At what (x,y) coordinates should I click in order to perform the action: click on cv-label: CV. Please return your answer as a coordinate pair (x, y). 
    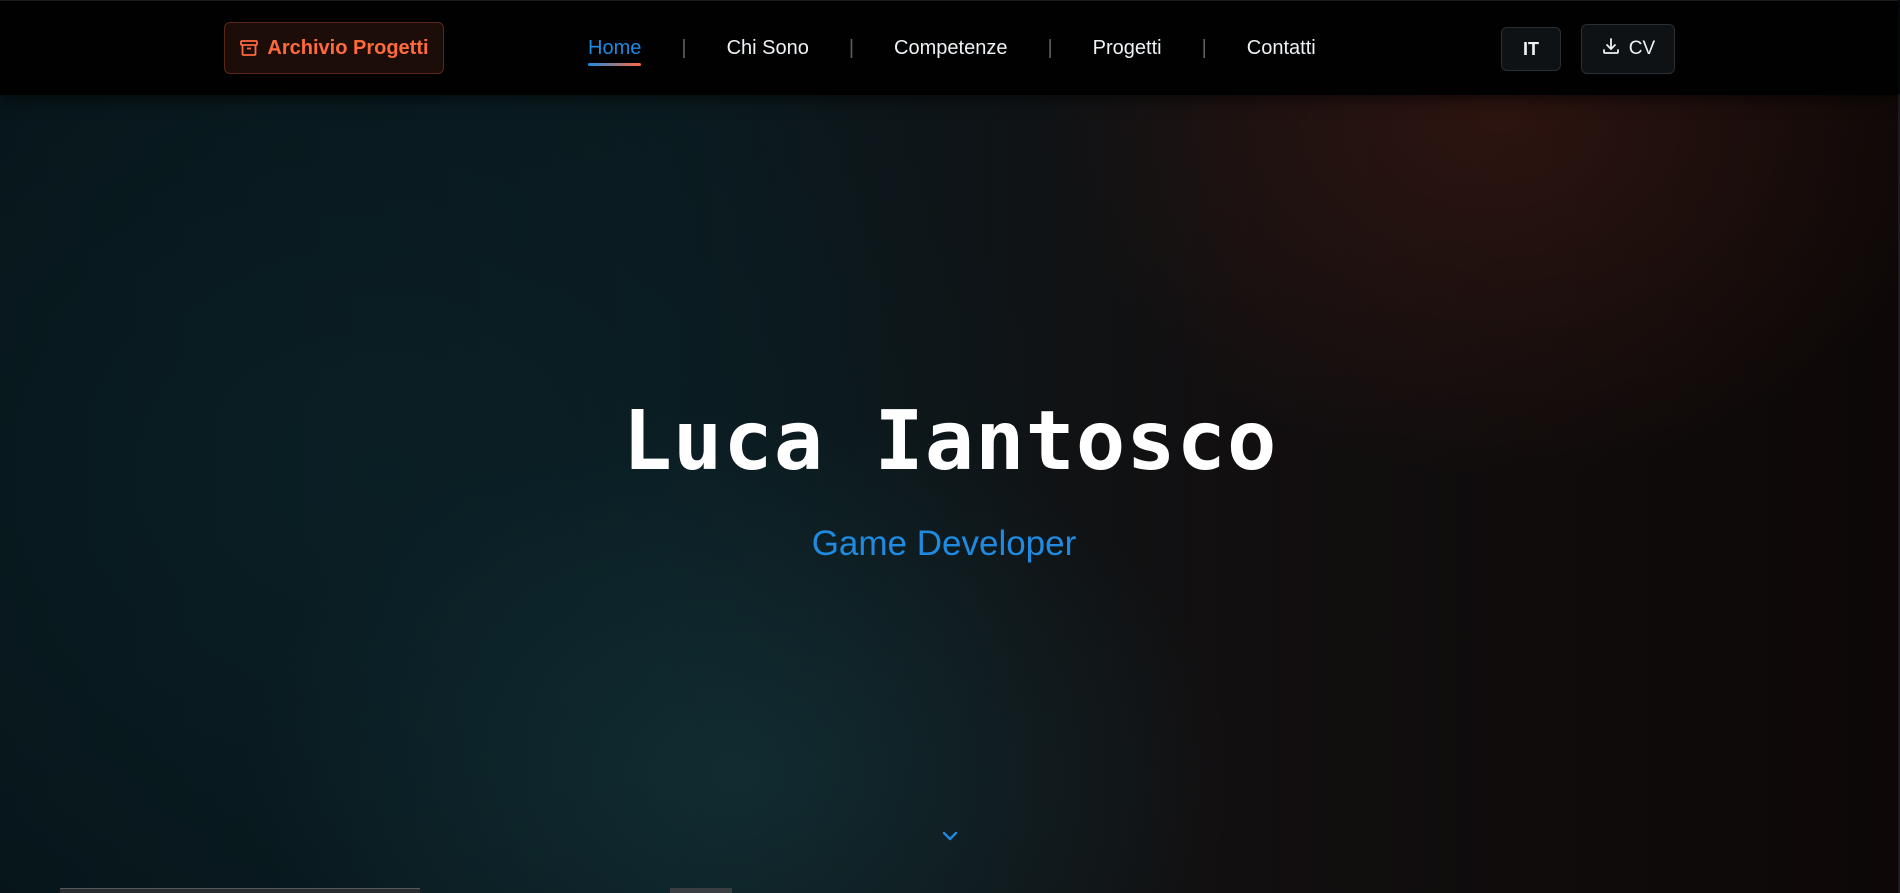
    Looking at the image, I should click on (1642, 48).